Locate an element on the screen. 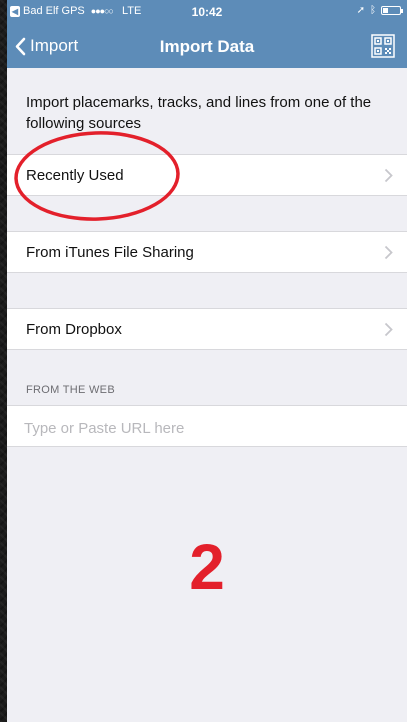 The height and width of the screenshot is (722, 407). source-label: From iTunes File Sharing is located at coordinates (110, 252).